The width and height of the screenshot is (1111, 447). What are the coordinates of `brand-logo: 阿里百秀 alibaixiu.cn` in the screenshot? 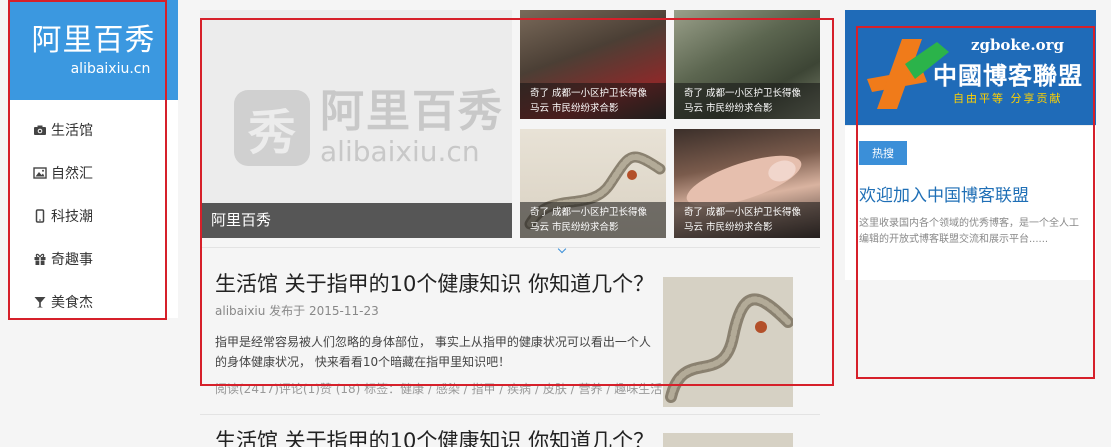 It's located at (93, 50).